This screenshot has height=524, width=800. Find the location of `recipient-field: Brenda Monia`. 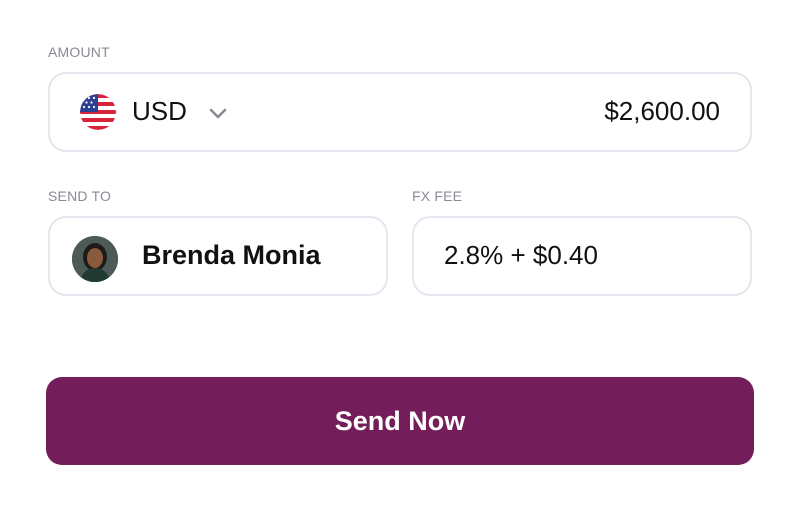

recipient-field: Brenda Monia is located at coordinates (218, 256).